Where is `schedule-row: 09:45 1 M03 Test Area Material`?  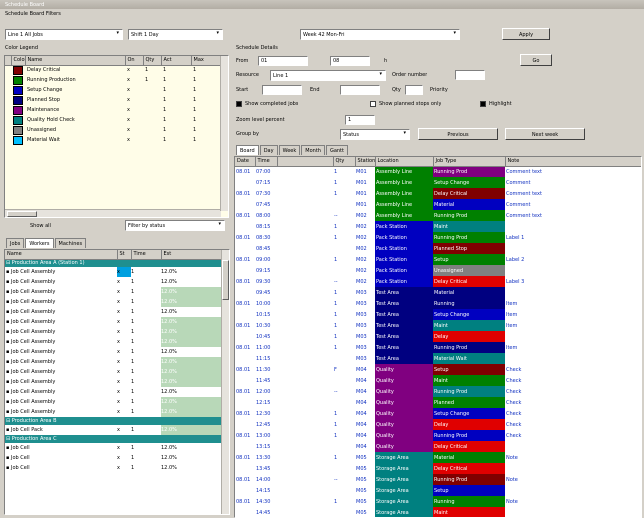
schedule-row: 09:45 1 M03 Test Area Material is located at coordinates (438, 292).